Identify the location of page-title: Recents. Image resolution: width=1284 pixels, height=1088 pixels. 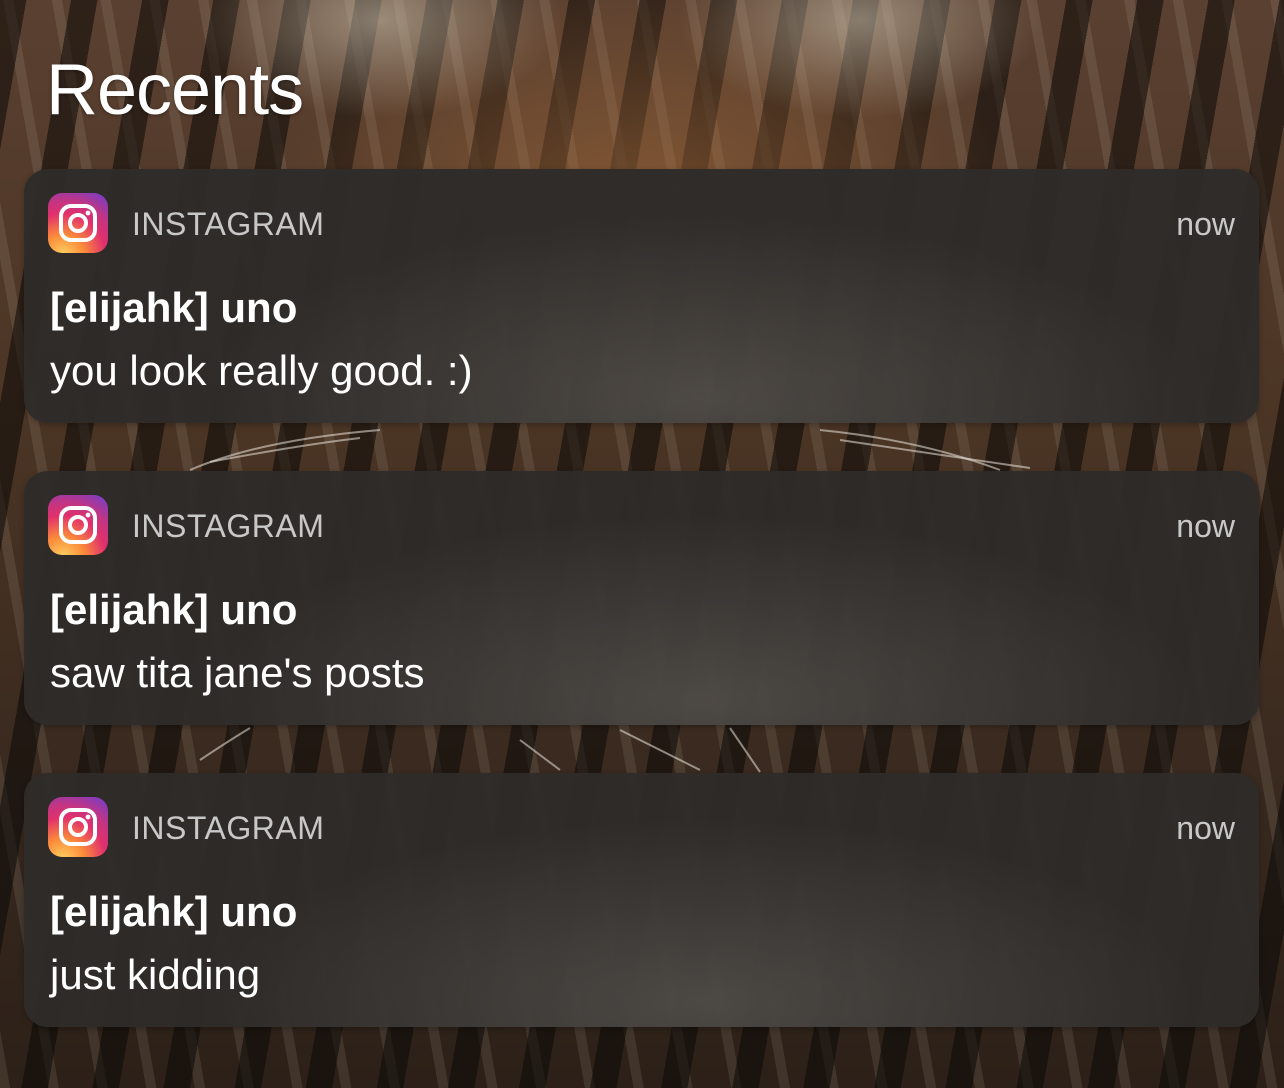
(175, 90).